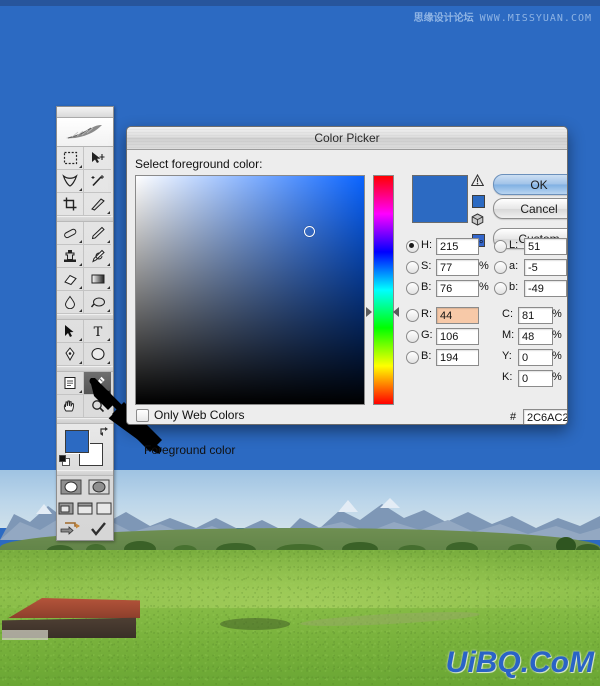 Image resolution: width=600 pixels, height=686 pixels. I want to click on tool-marquee, so click(70, 158).